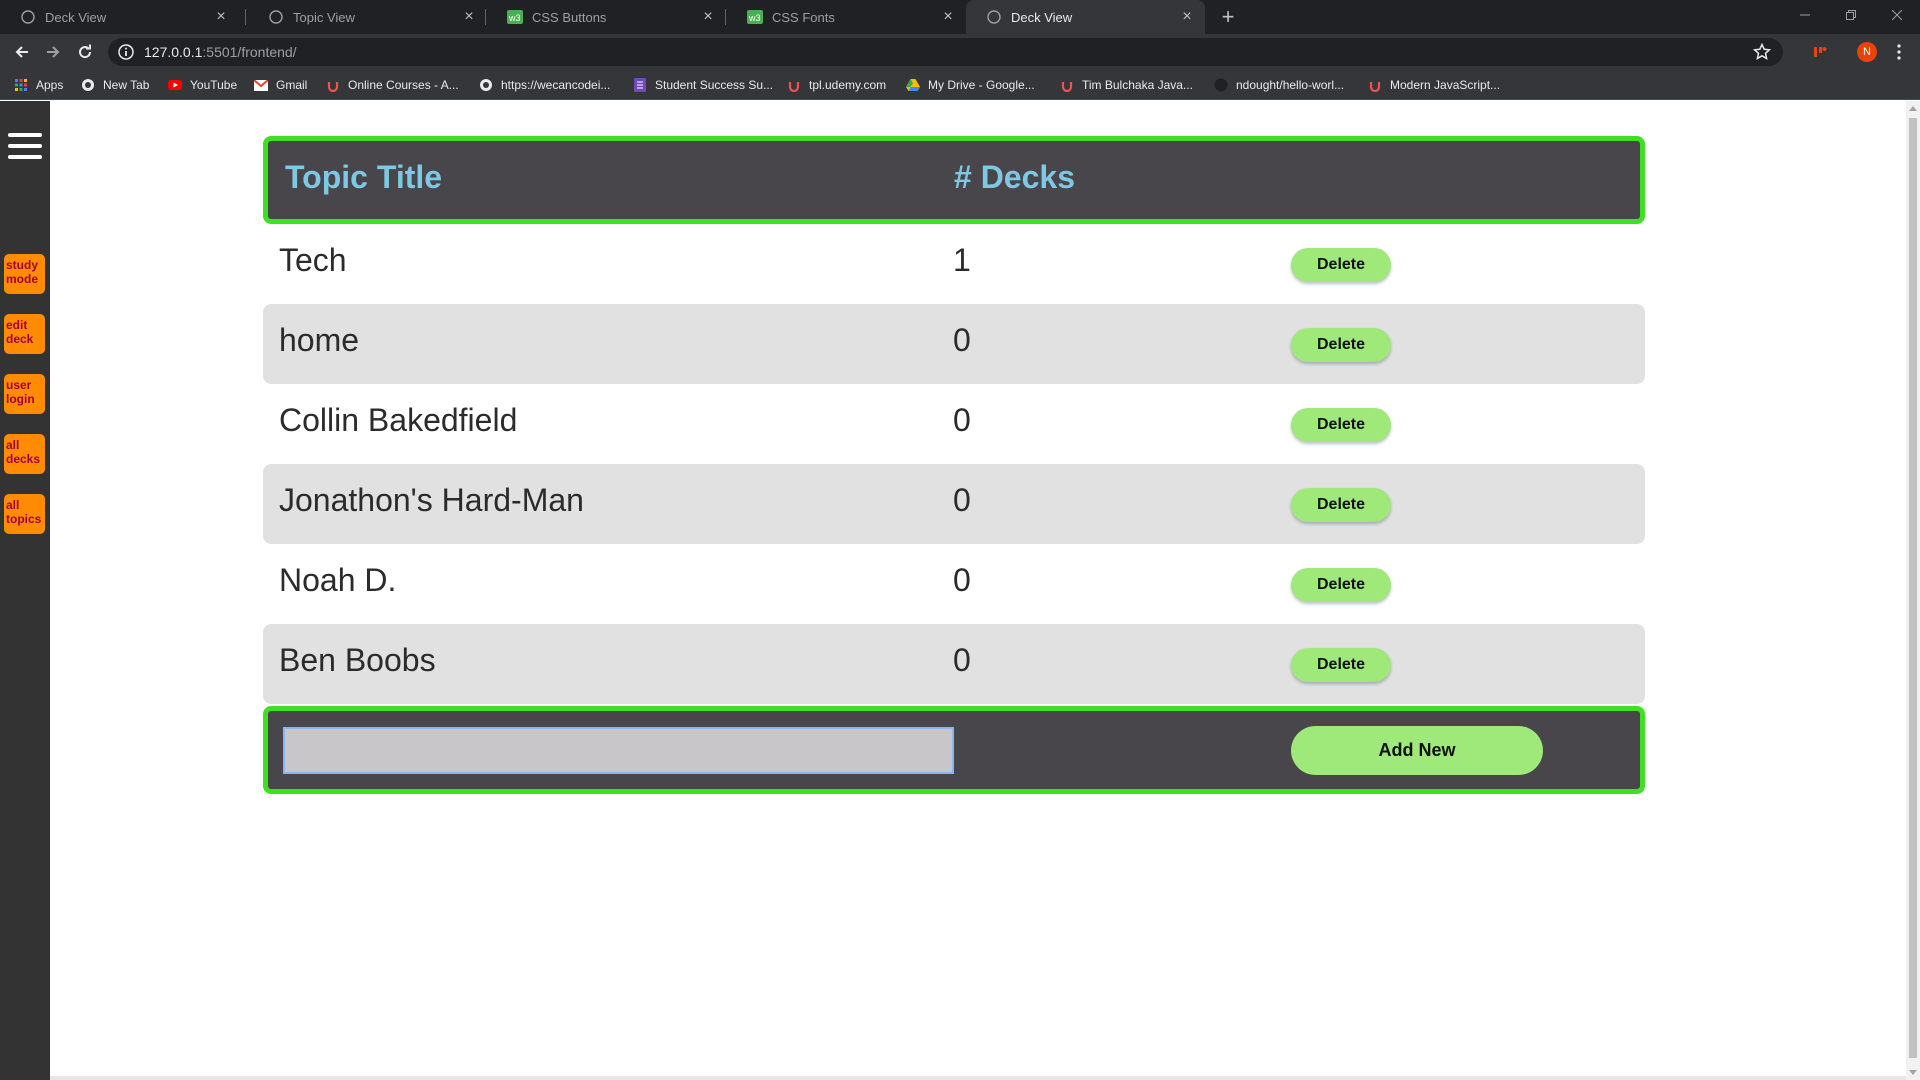 The width and height of the screenshot is (1920, 1080). Describe the element at coordinates (1913, 108) in the screenshot. I see `scroll-up-arrow-icon` at that location.